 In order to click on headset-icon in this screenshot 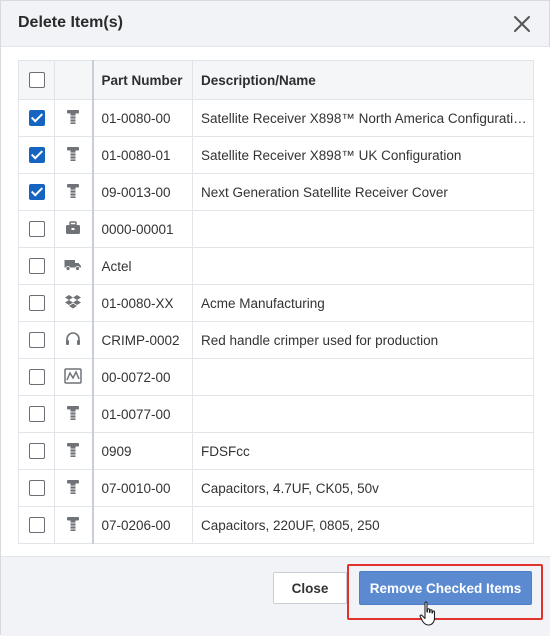, I will do `click(73, 340)`.